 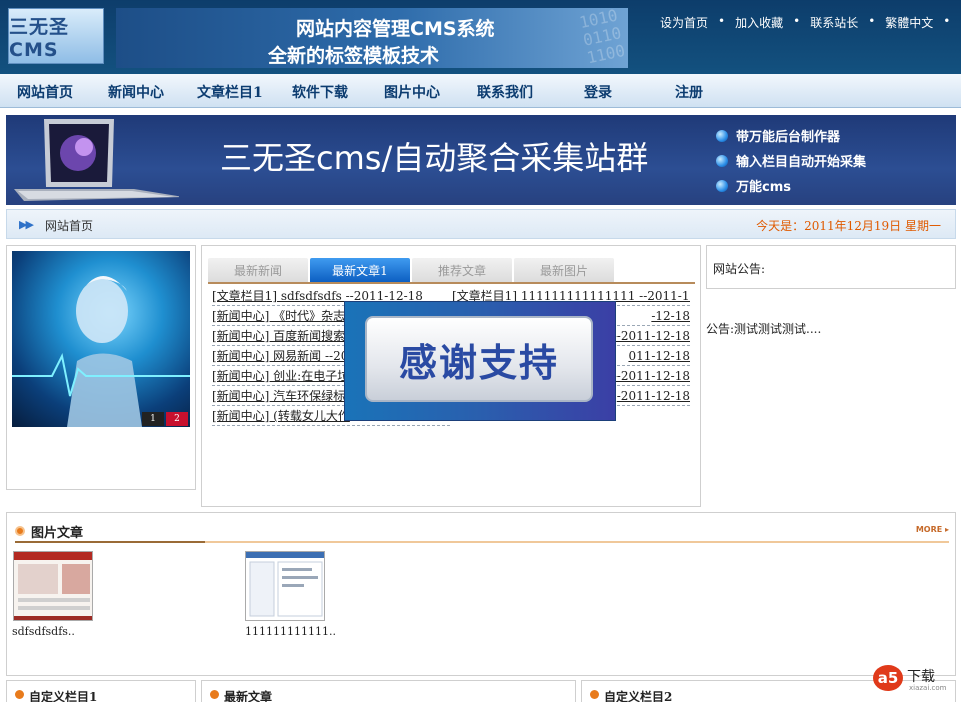 What do you see at coordinates (482, 532) in the screenshot?
I see `picture-articles-header: 图片文章 MORE ▸` at bounding box center [482, 532].